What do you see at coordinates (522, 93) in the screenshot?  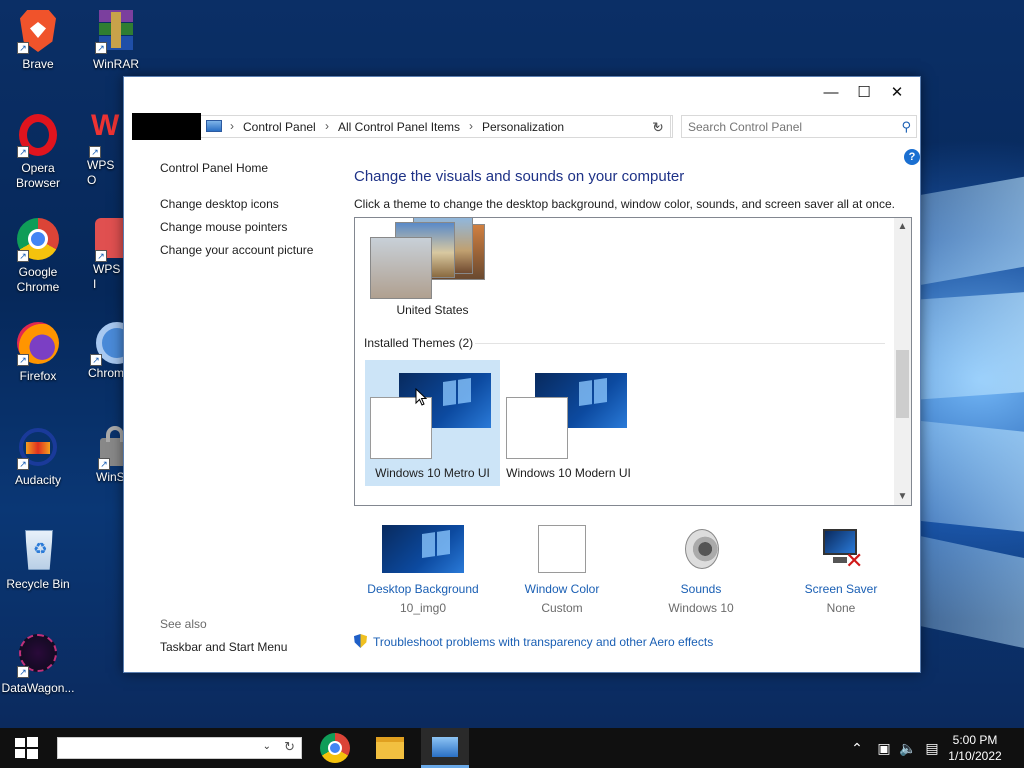 I see `title-bar: — ☐ ✕` at bounding box center [522, 93].